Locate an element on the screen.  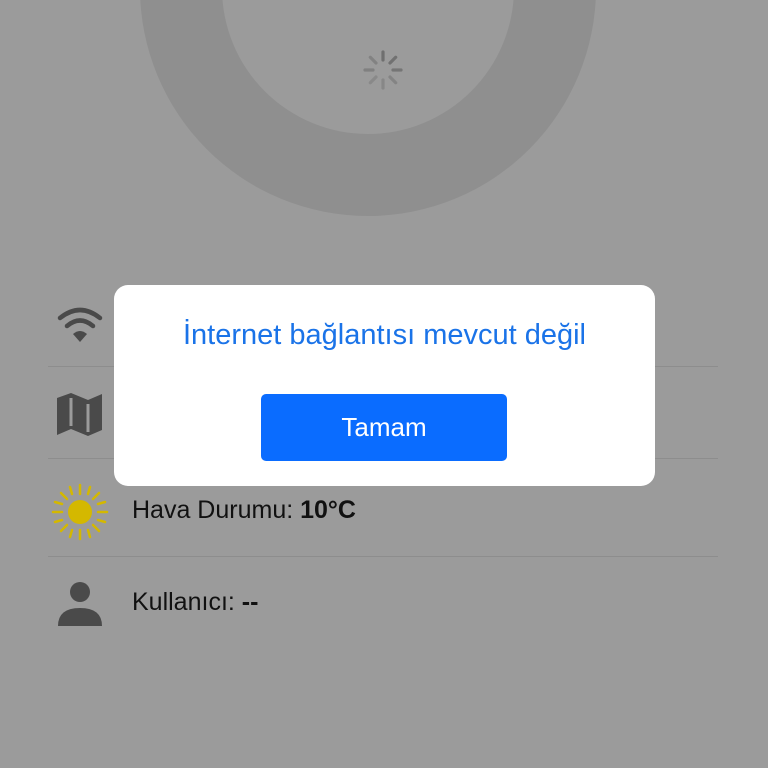
user-text: Kullanıcı: -- is located at coordinates (195, 602).